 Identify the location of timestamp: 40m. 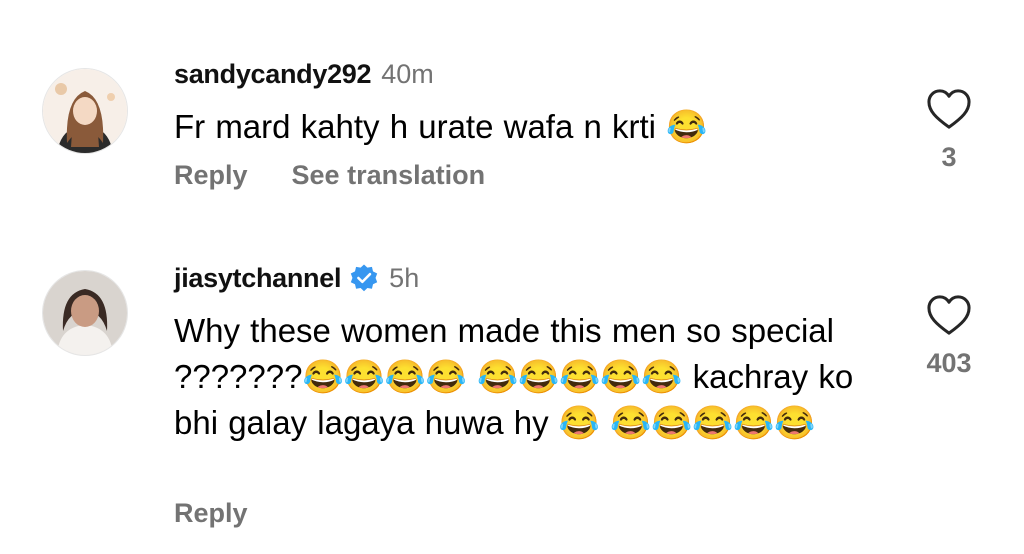
(407, 73).